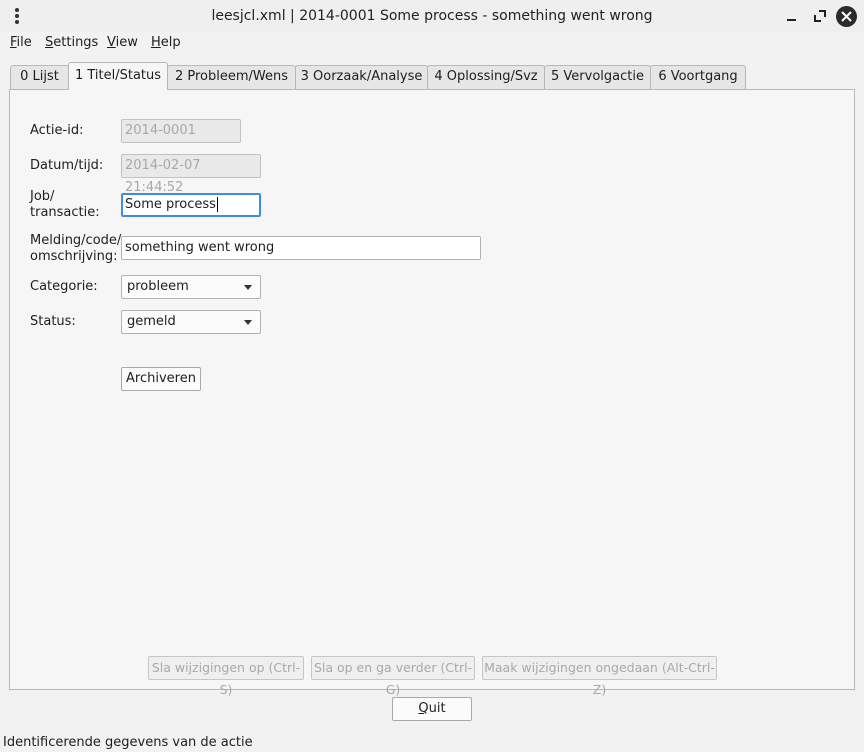 The image size is (864, 752). Describe the element at coordinates (158, 286) in the screenshot. I see `categorie-value: probleem` at that location.